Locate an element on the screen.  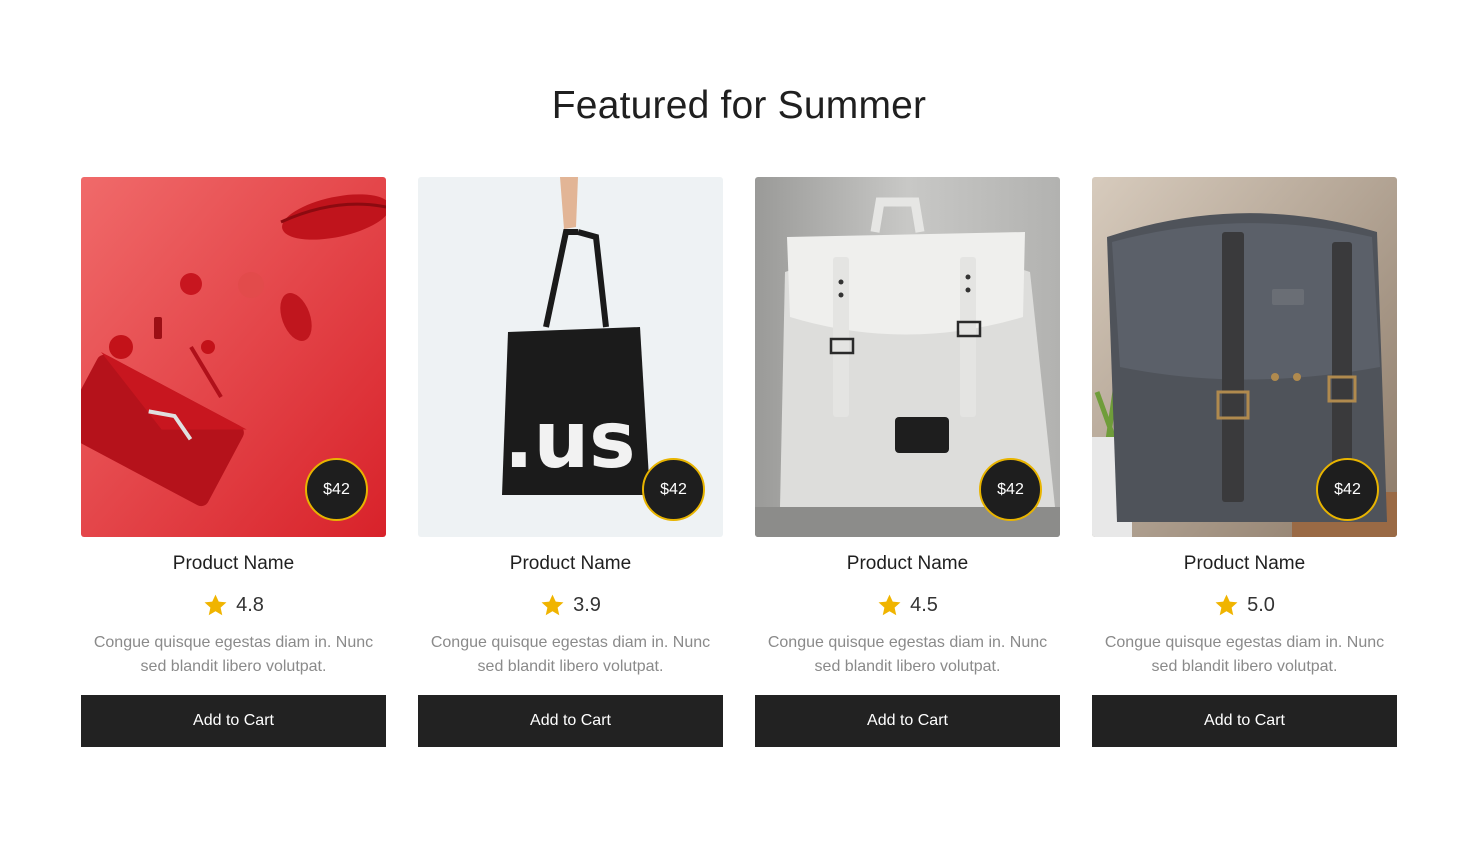
product-rating: 3.9 is located at coordinates (570, 605).